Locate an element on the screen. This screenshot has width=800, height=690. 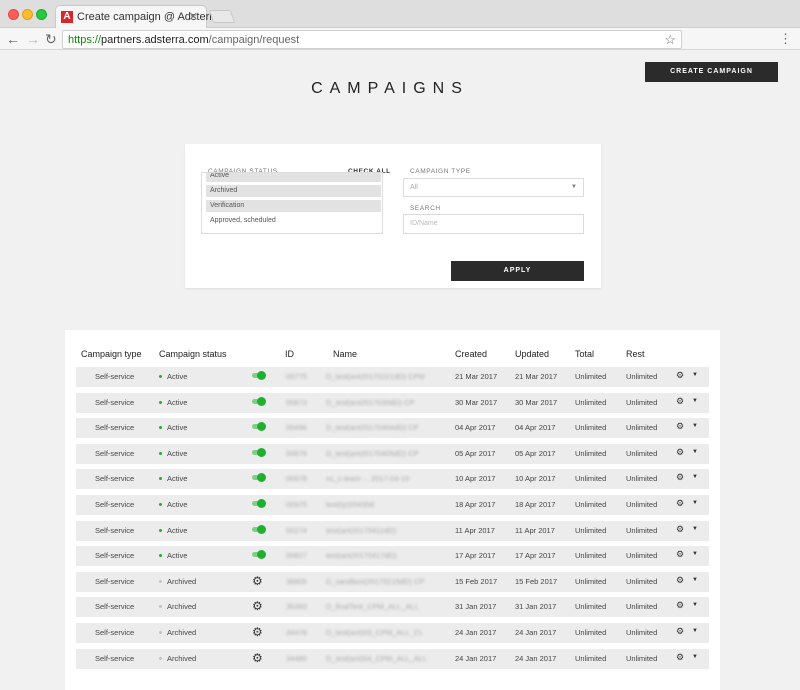
maximize-window-button is located at coordinates (41, 14).